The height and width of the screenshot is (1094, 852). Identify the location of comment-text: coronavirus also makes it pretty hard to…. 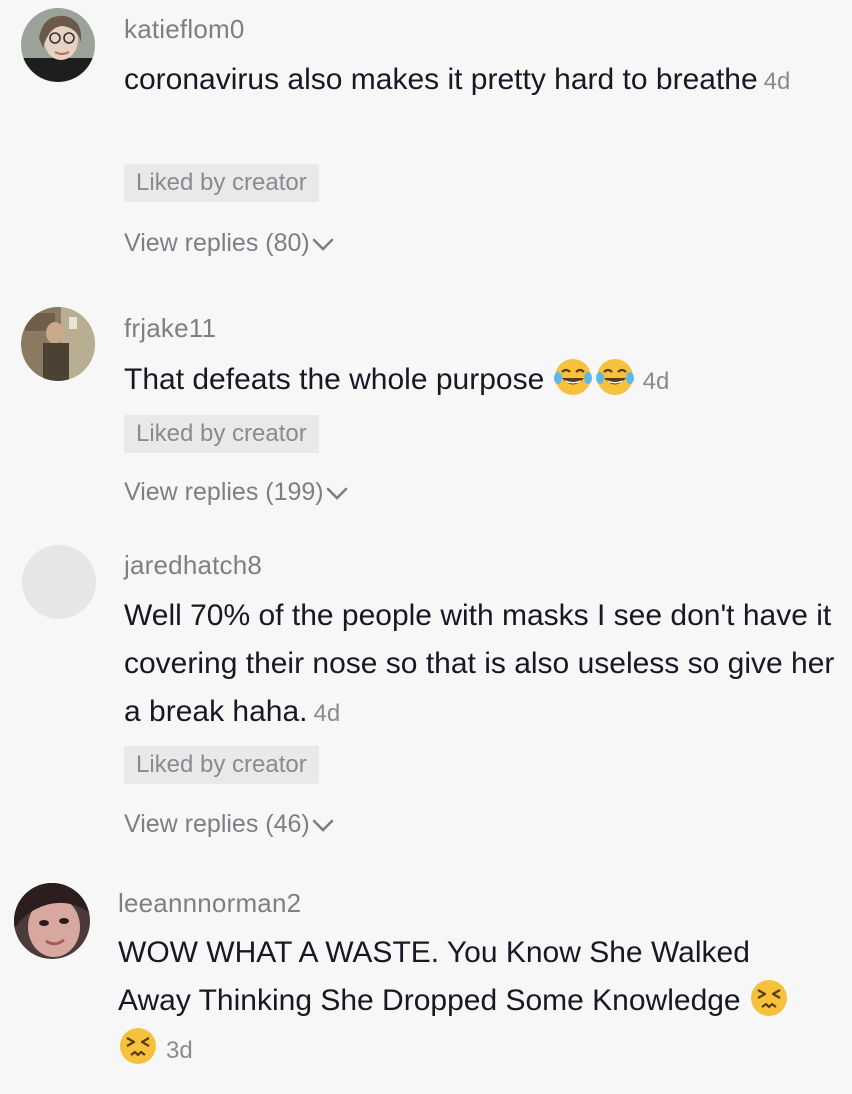
(484, 81).